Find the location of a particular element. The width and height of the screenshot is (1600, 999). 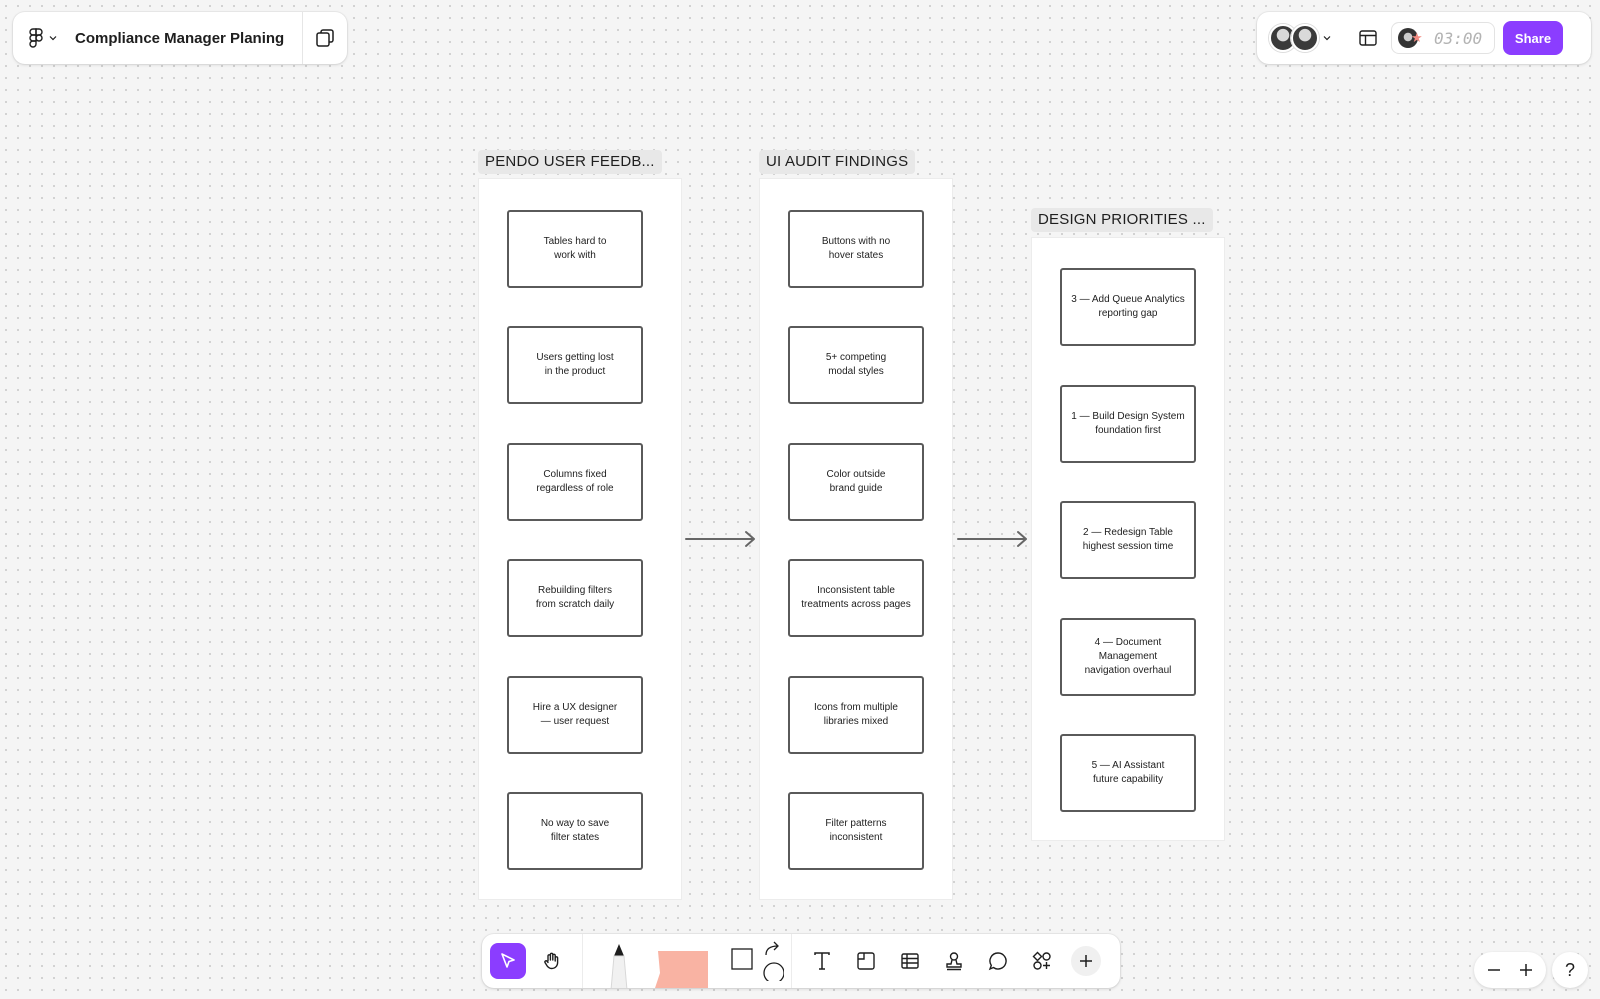

stamp-tool-button is located at coordinates (954, 961).